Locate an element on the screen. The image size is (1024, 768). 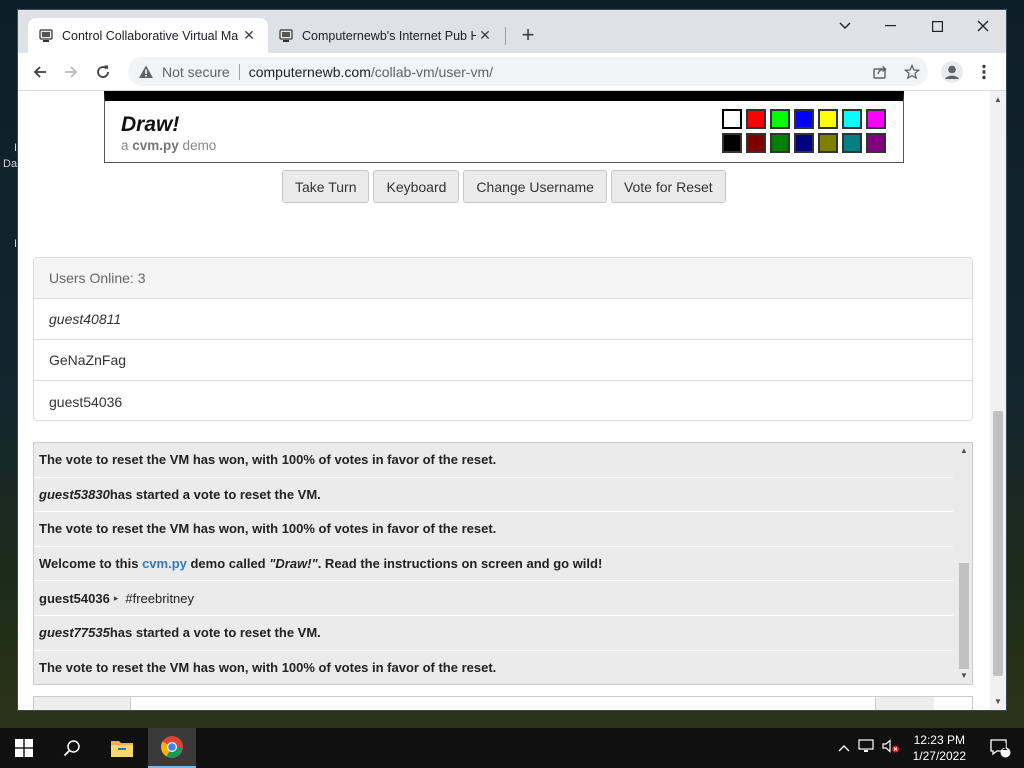
draw-subtitle: a cvm.py demo is located at coordinates (169, 145).